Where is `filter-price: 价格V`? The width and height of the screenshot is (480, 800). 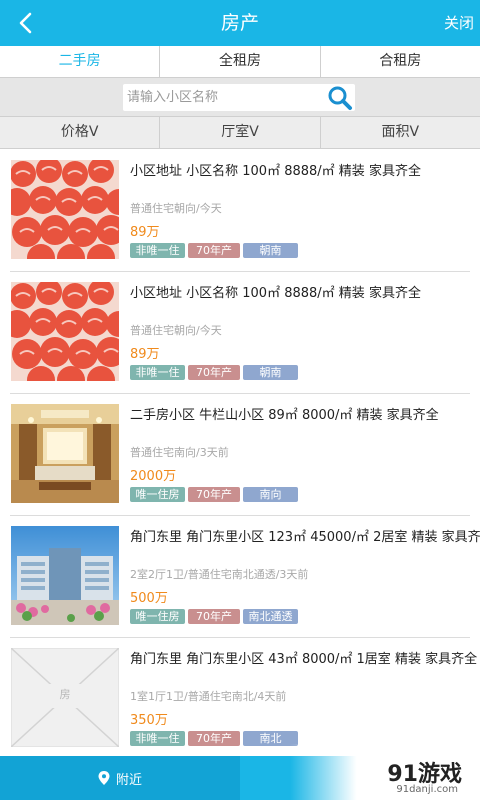 filter-price: 价格V is located at coordinates (80, 132).